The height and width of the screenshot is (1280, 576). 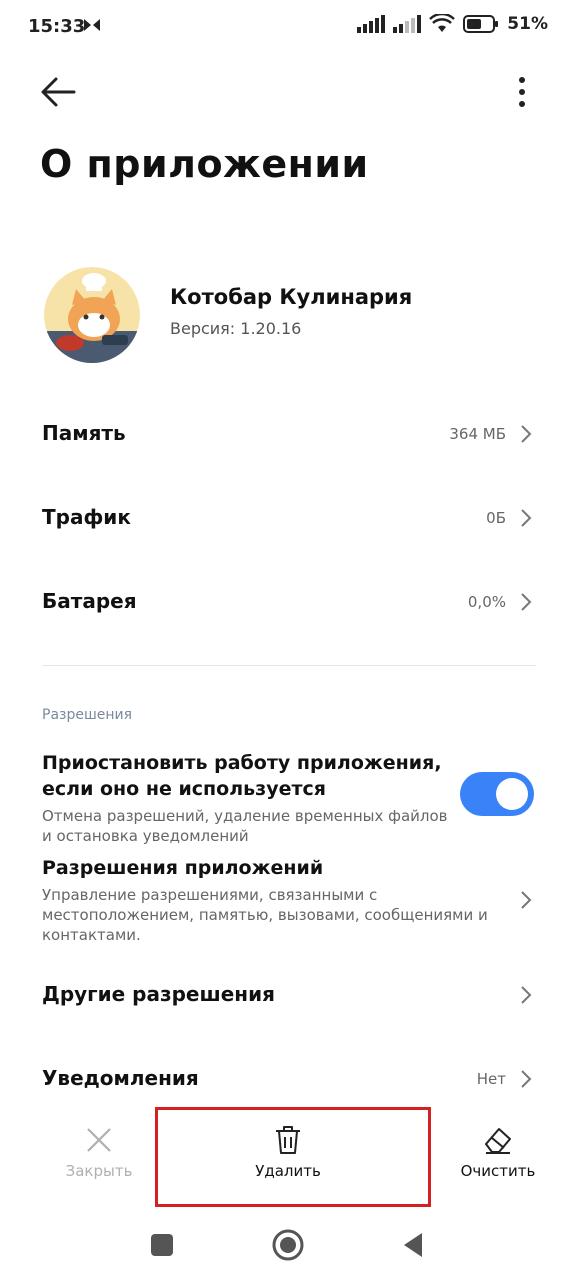 I want to click on divider, so click(x=289, y=665).